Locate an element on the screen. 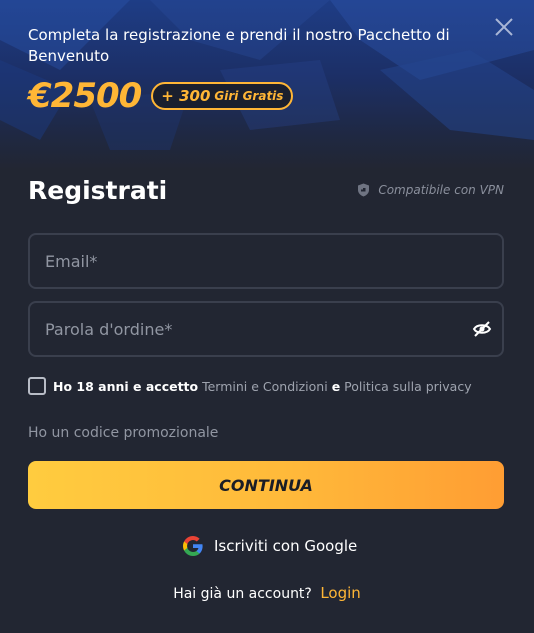 This screenshot has width=534, height=633. google-icon is located at coordinates (193, 546).